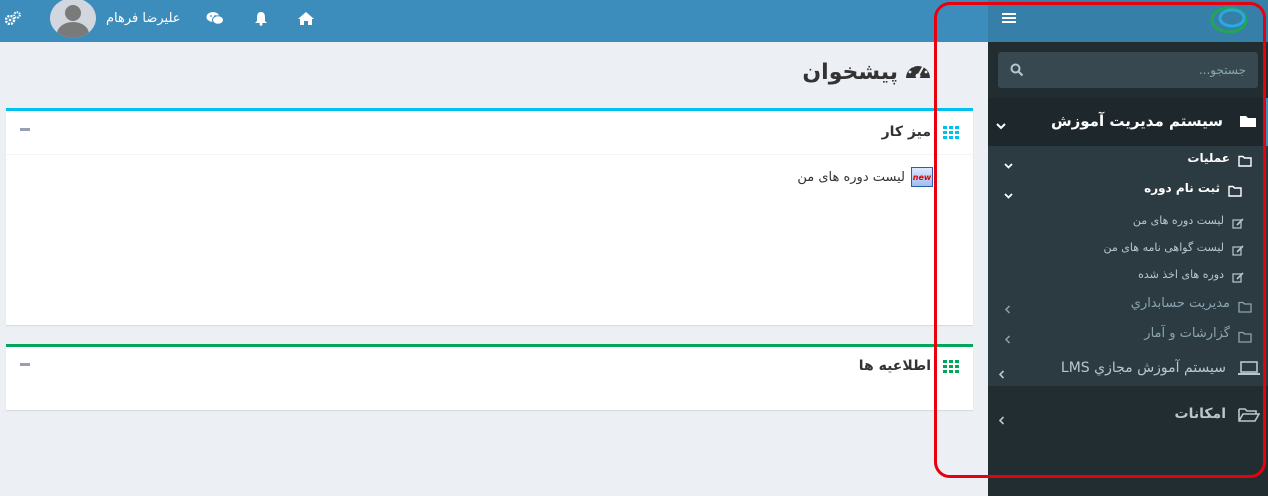  Describe the element at coordinates (1128, 334) in the screenshot. I see `sidebar-item-reports: گزارشات و آمار` at that location.